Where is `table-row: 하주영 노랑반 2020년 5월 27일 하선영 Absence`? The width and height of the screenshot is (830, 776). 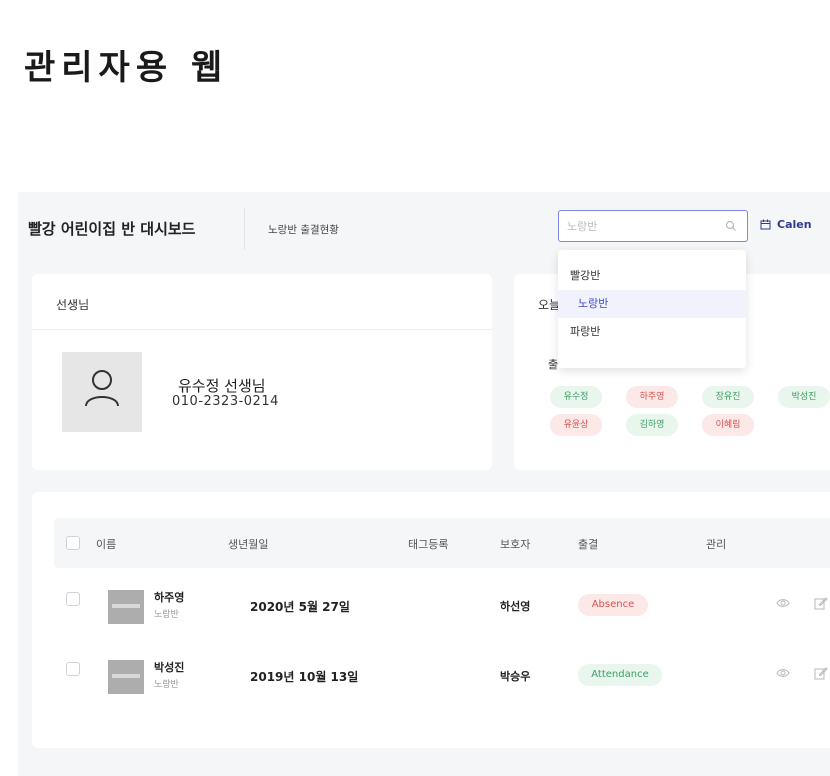
table-row: 하주영 노랑반 2020년 5월 27일 하선영 Absence is located at coordinates (442, 609).